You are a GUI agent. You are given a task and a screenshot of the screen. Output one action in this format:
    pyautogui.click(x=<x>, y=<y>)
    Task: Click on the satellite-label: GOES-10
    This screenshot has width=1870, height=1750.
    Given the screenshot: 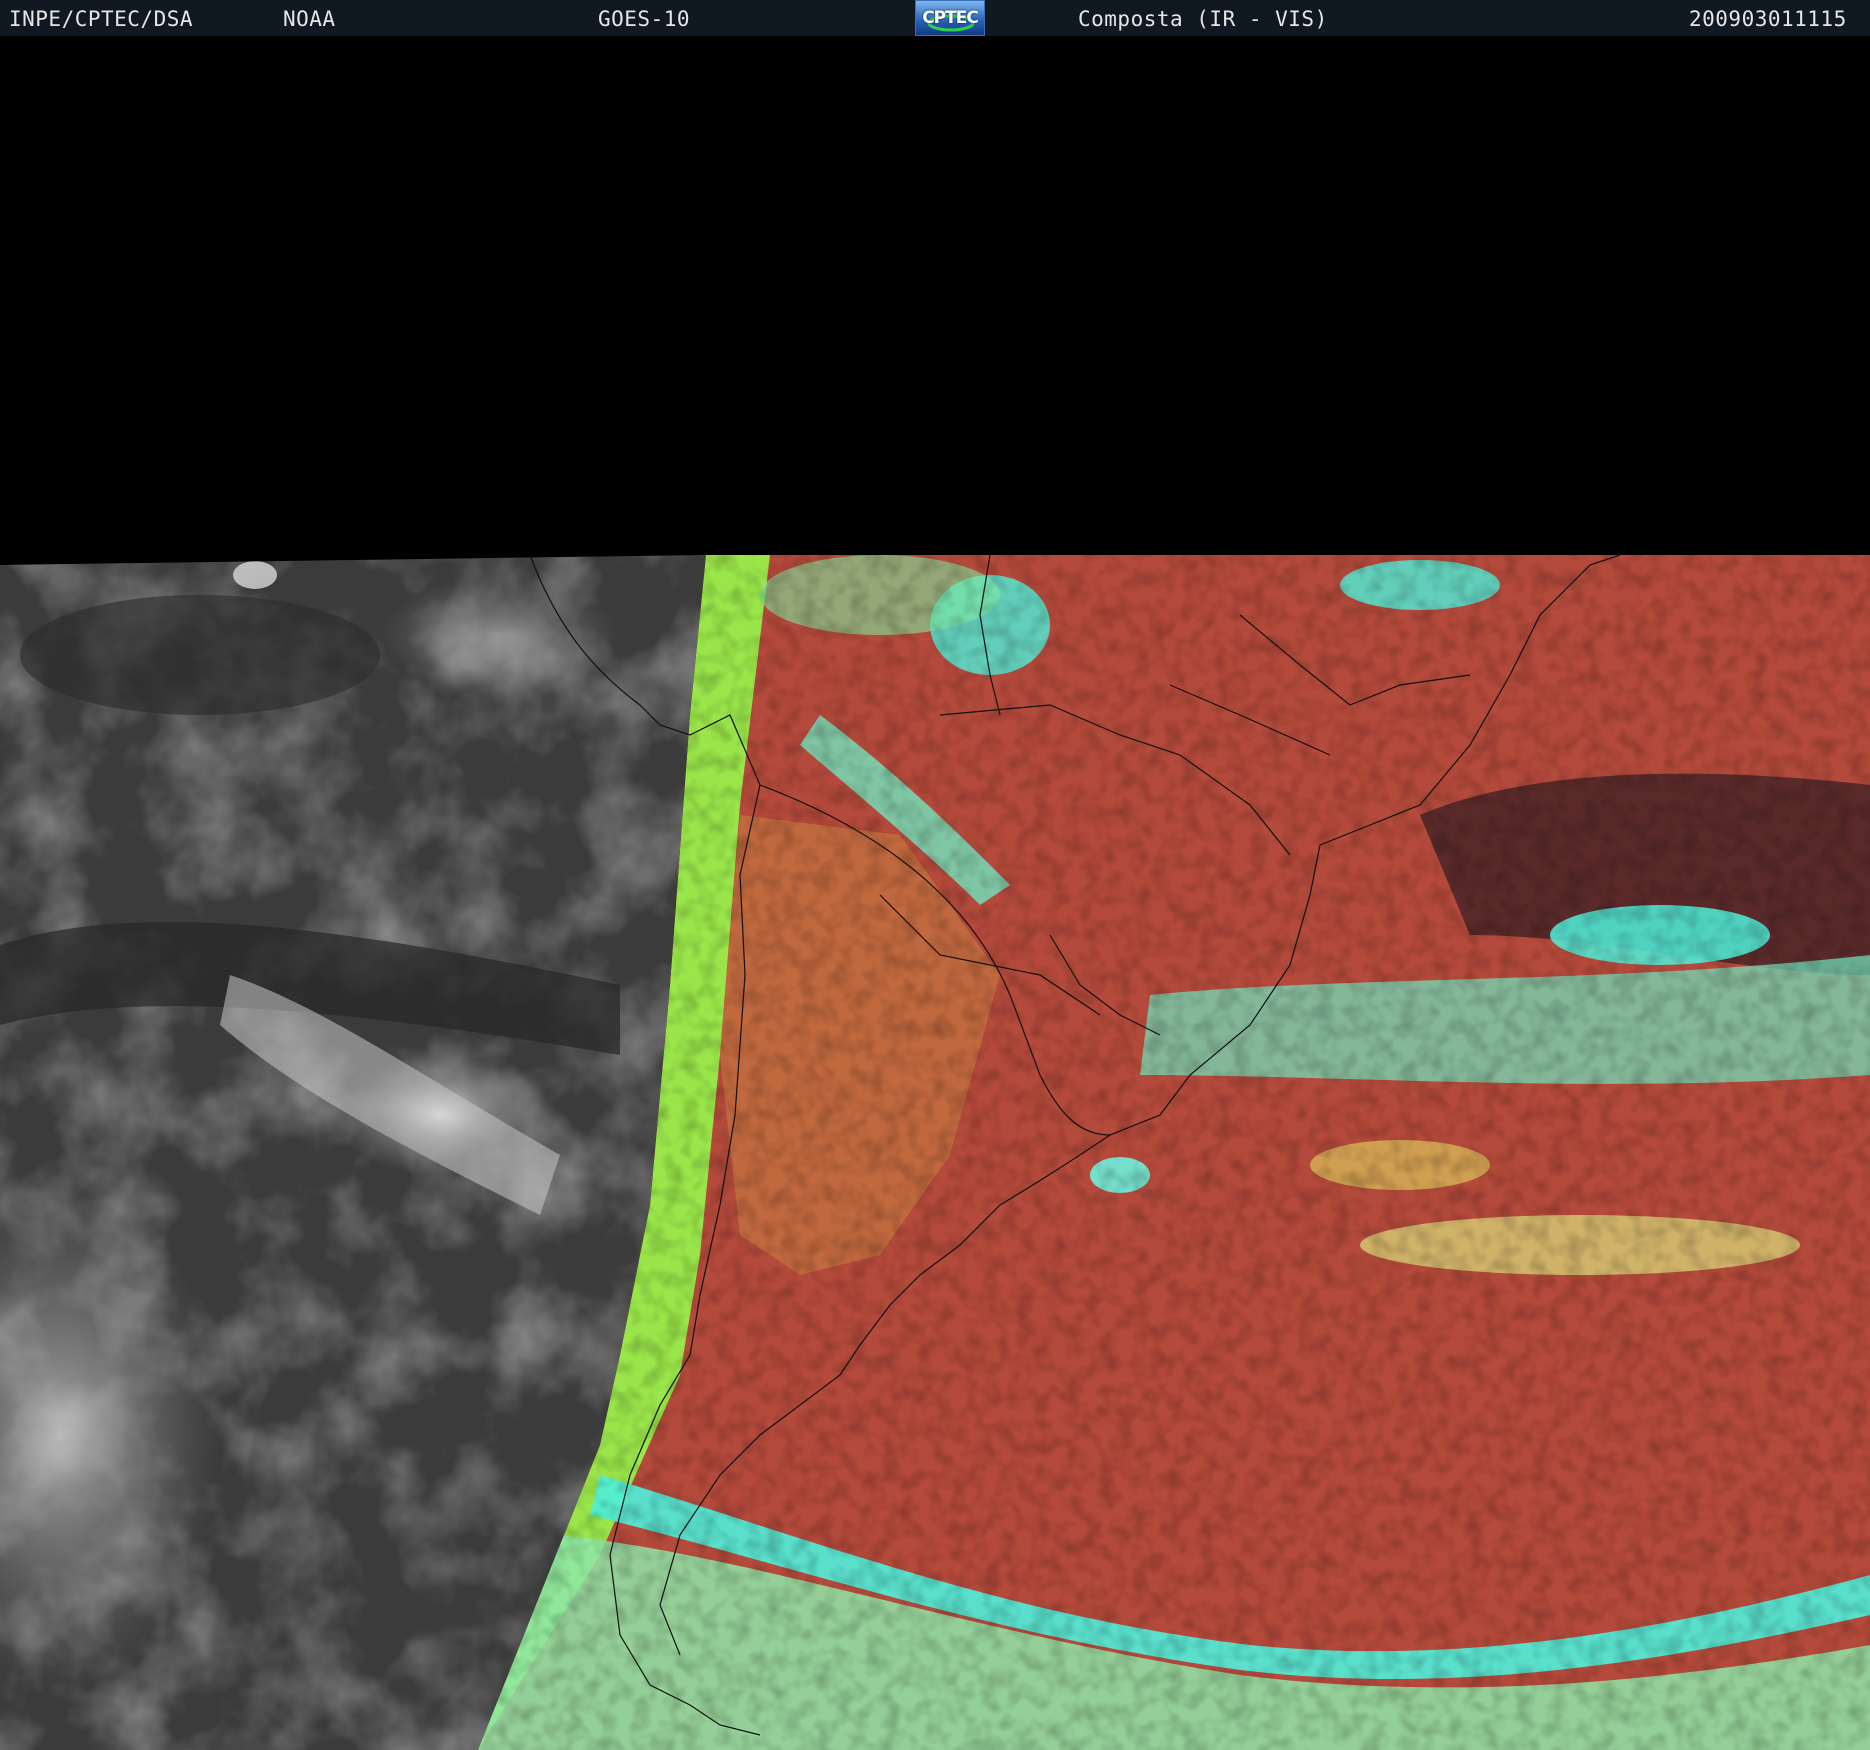 What is the action you would take?
    pyautogui.click(x=644, y=19)
    